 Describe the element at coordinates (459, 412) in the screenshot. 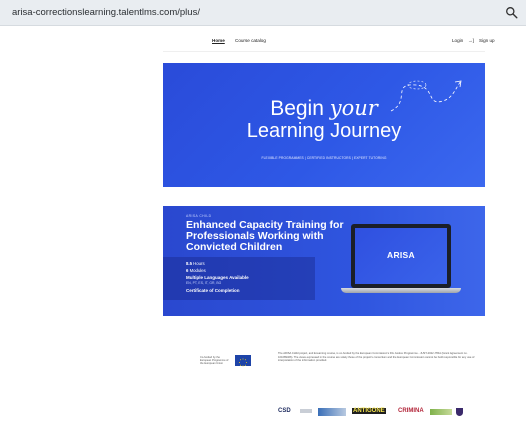

I see `partner-crest-logo` at that location.